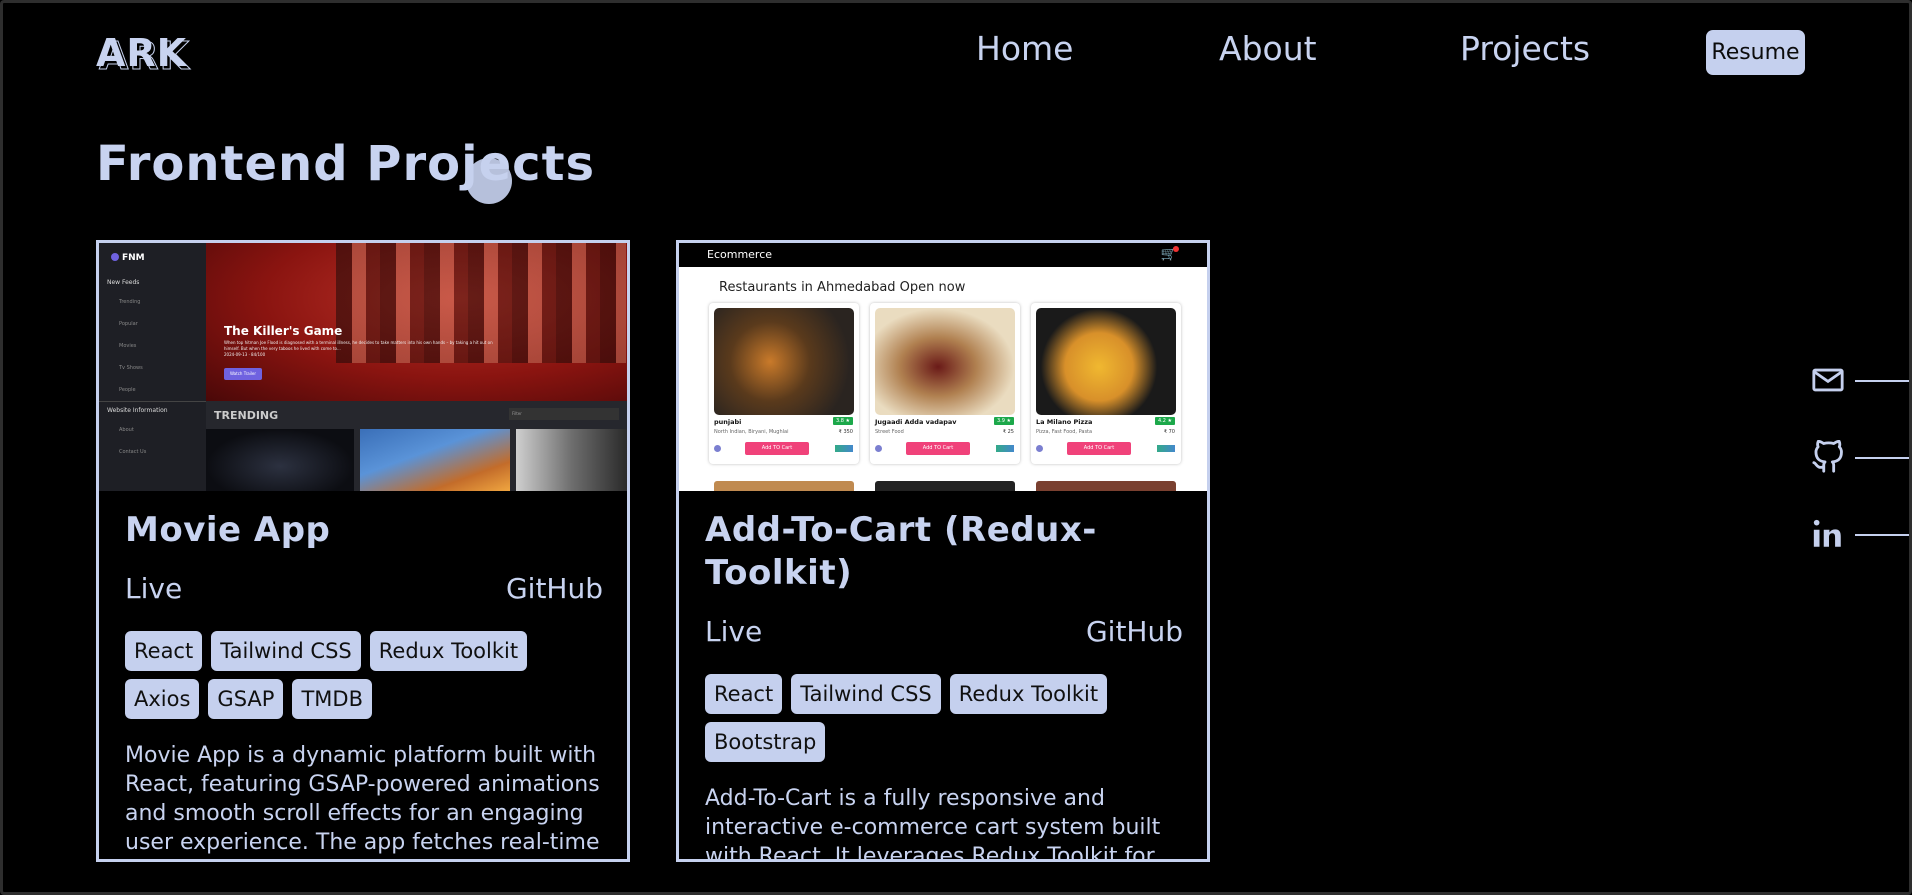  Describe the element at coordinates (1003, 421) in the screenshot. I see `product-rating: 3.9 ★` at that location.